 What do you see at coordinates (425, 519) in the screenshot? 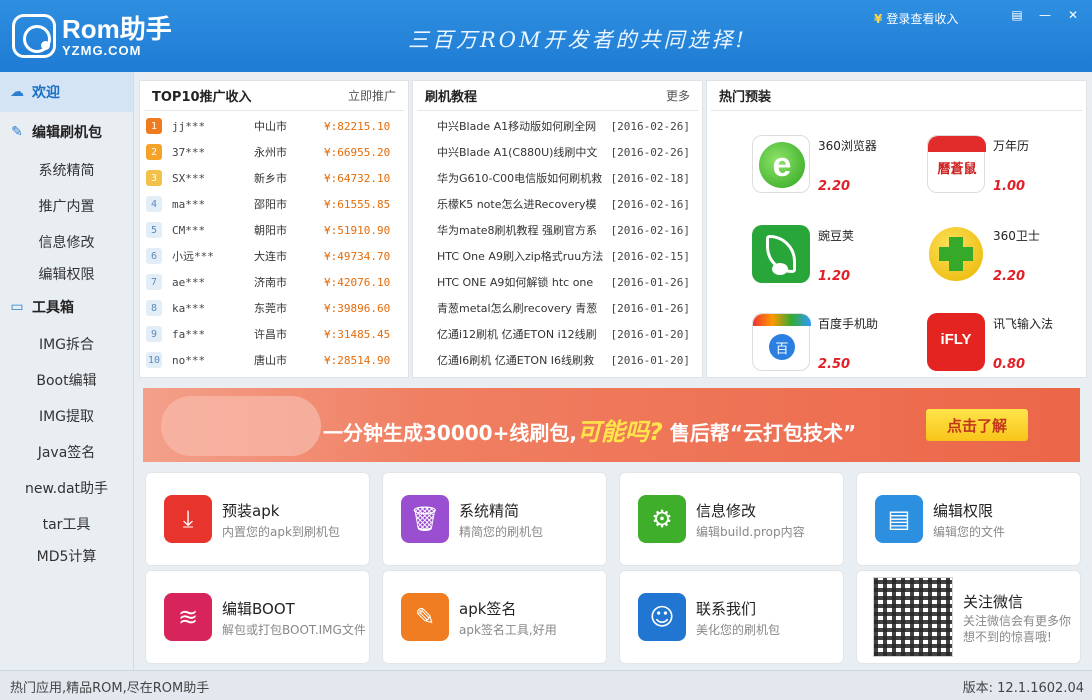
I see `trash-icon: 🗑` at bounding box center [425, 519].